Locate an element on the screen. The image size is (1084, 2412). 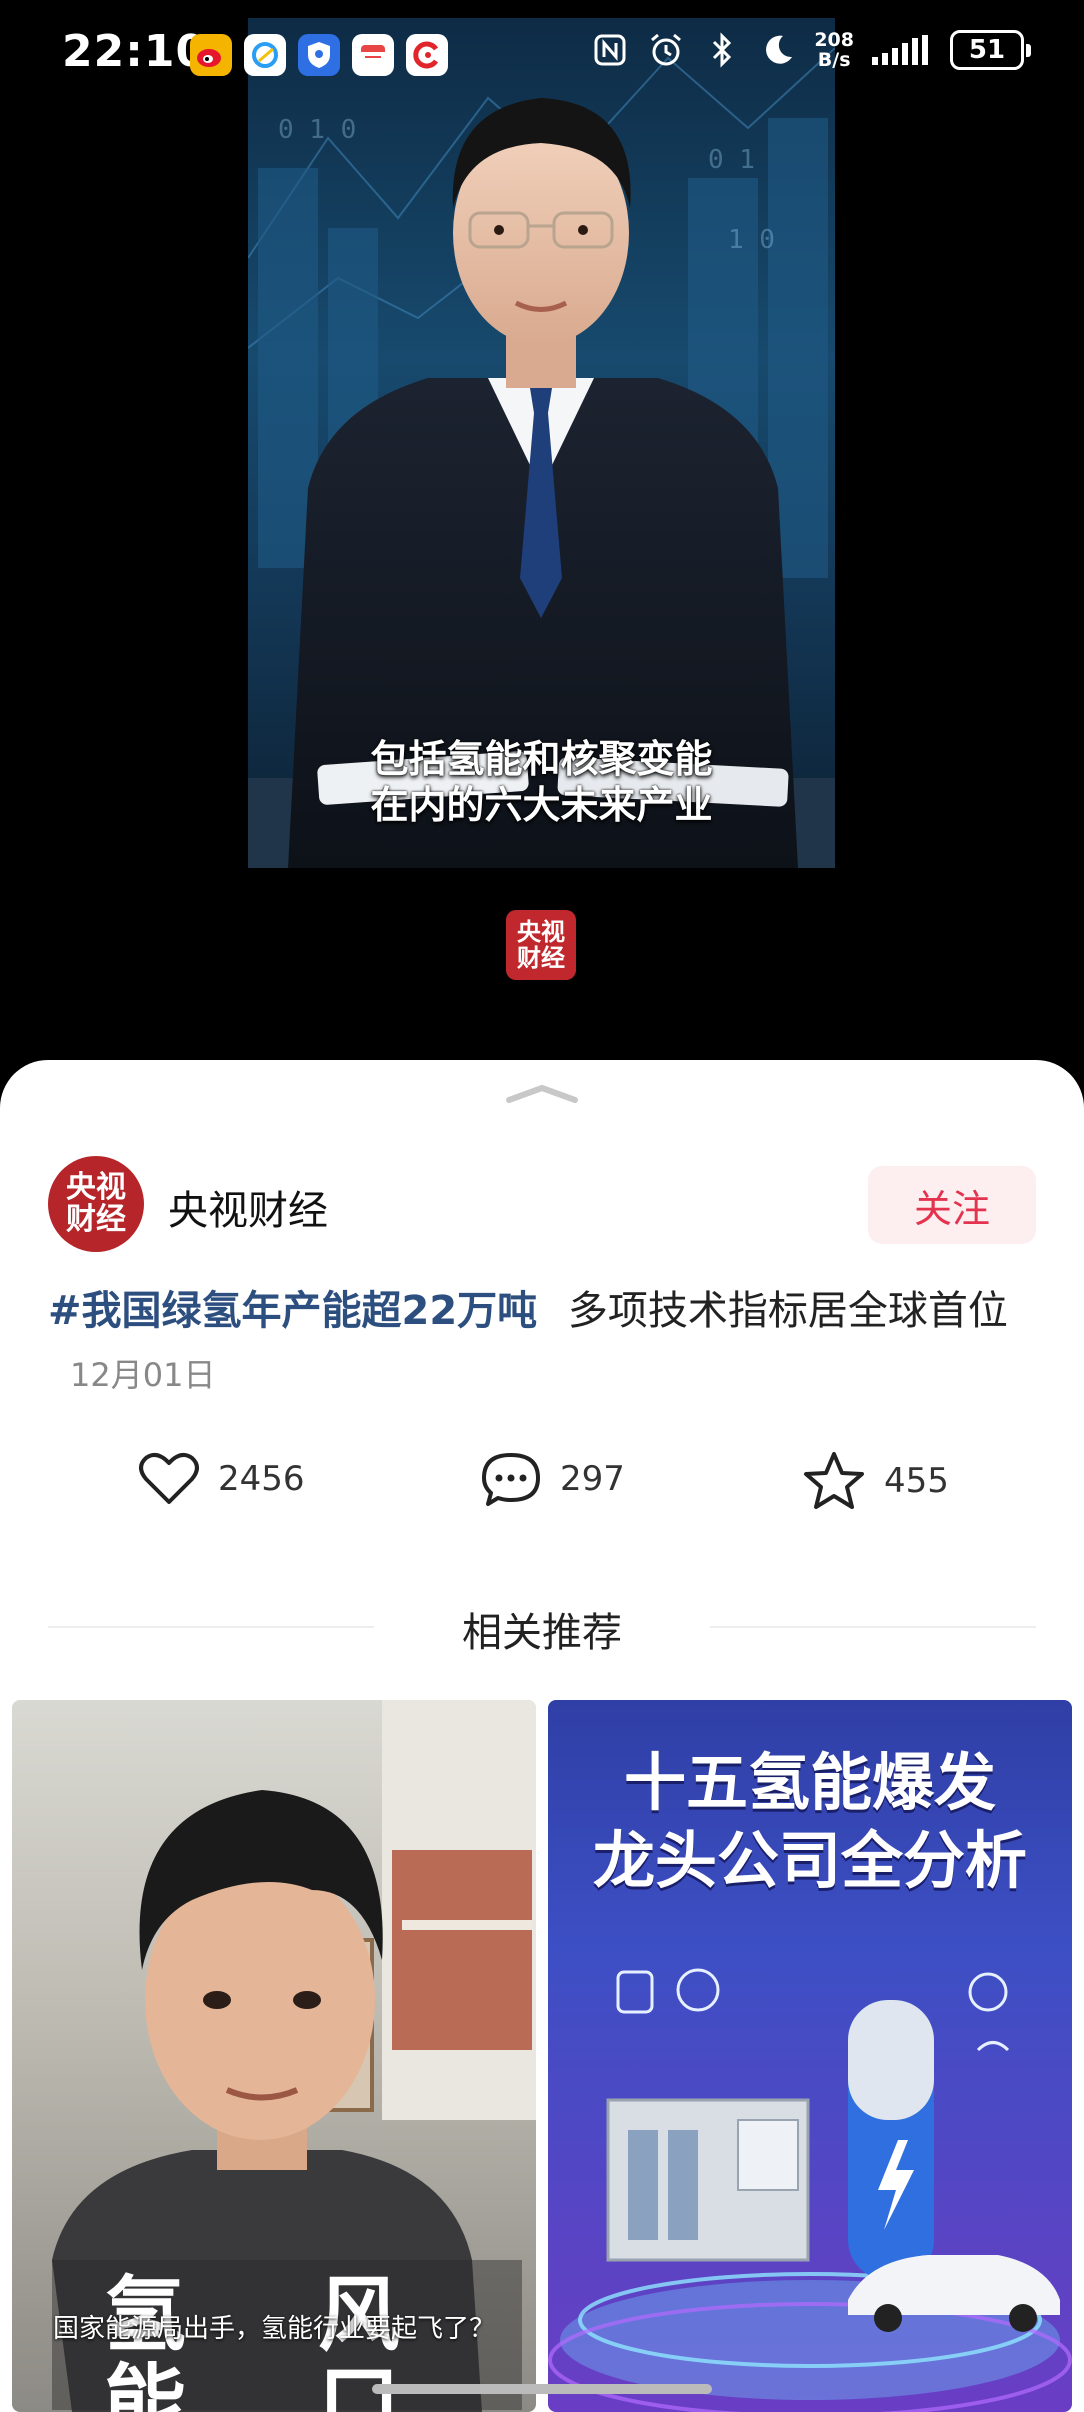
battery-indicator: 51 is located at coordinates (990, 50).